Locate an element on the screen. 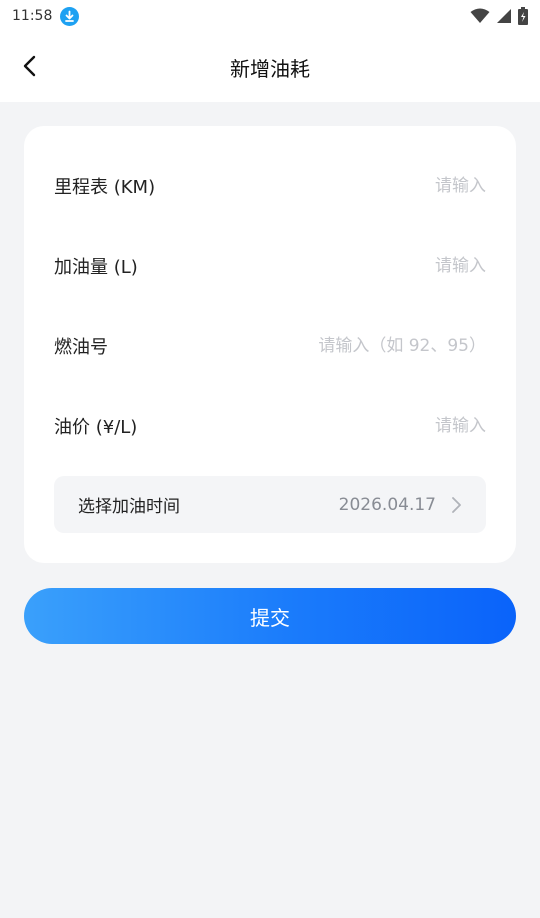 Image resolution: width=540 pixels, height=918 pixels. odometer-input is located at coordinates (366, 186).